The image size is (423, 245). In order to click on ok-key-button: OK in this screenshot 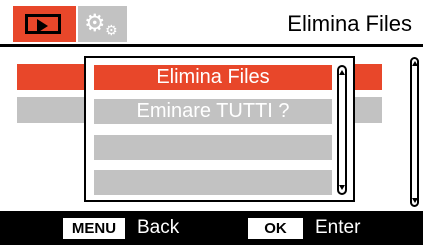, I will do `click(275, 228)`.